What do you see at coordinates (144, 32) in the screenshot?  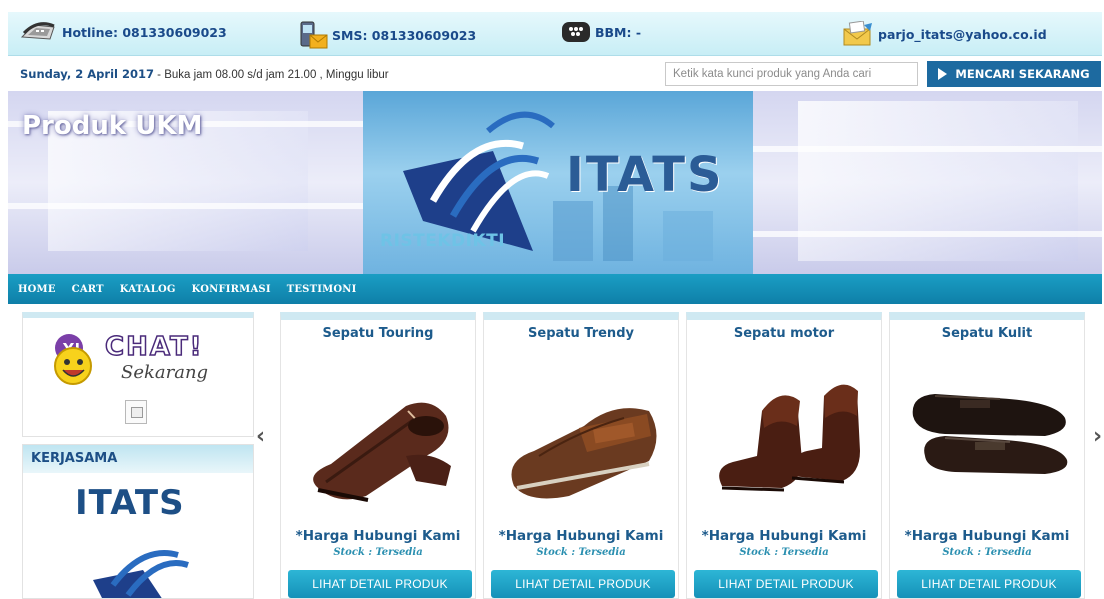 I see `hotline-text: Hotline: 081330609023` at bounding box center [144, 32].